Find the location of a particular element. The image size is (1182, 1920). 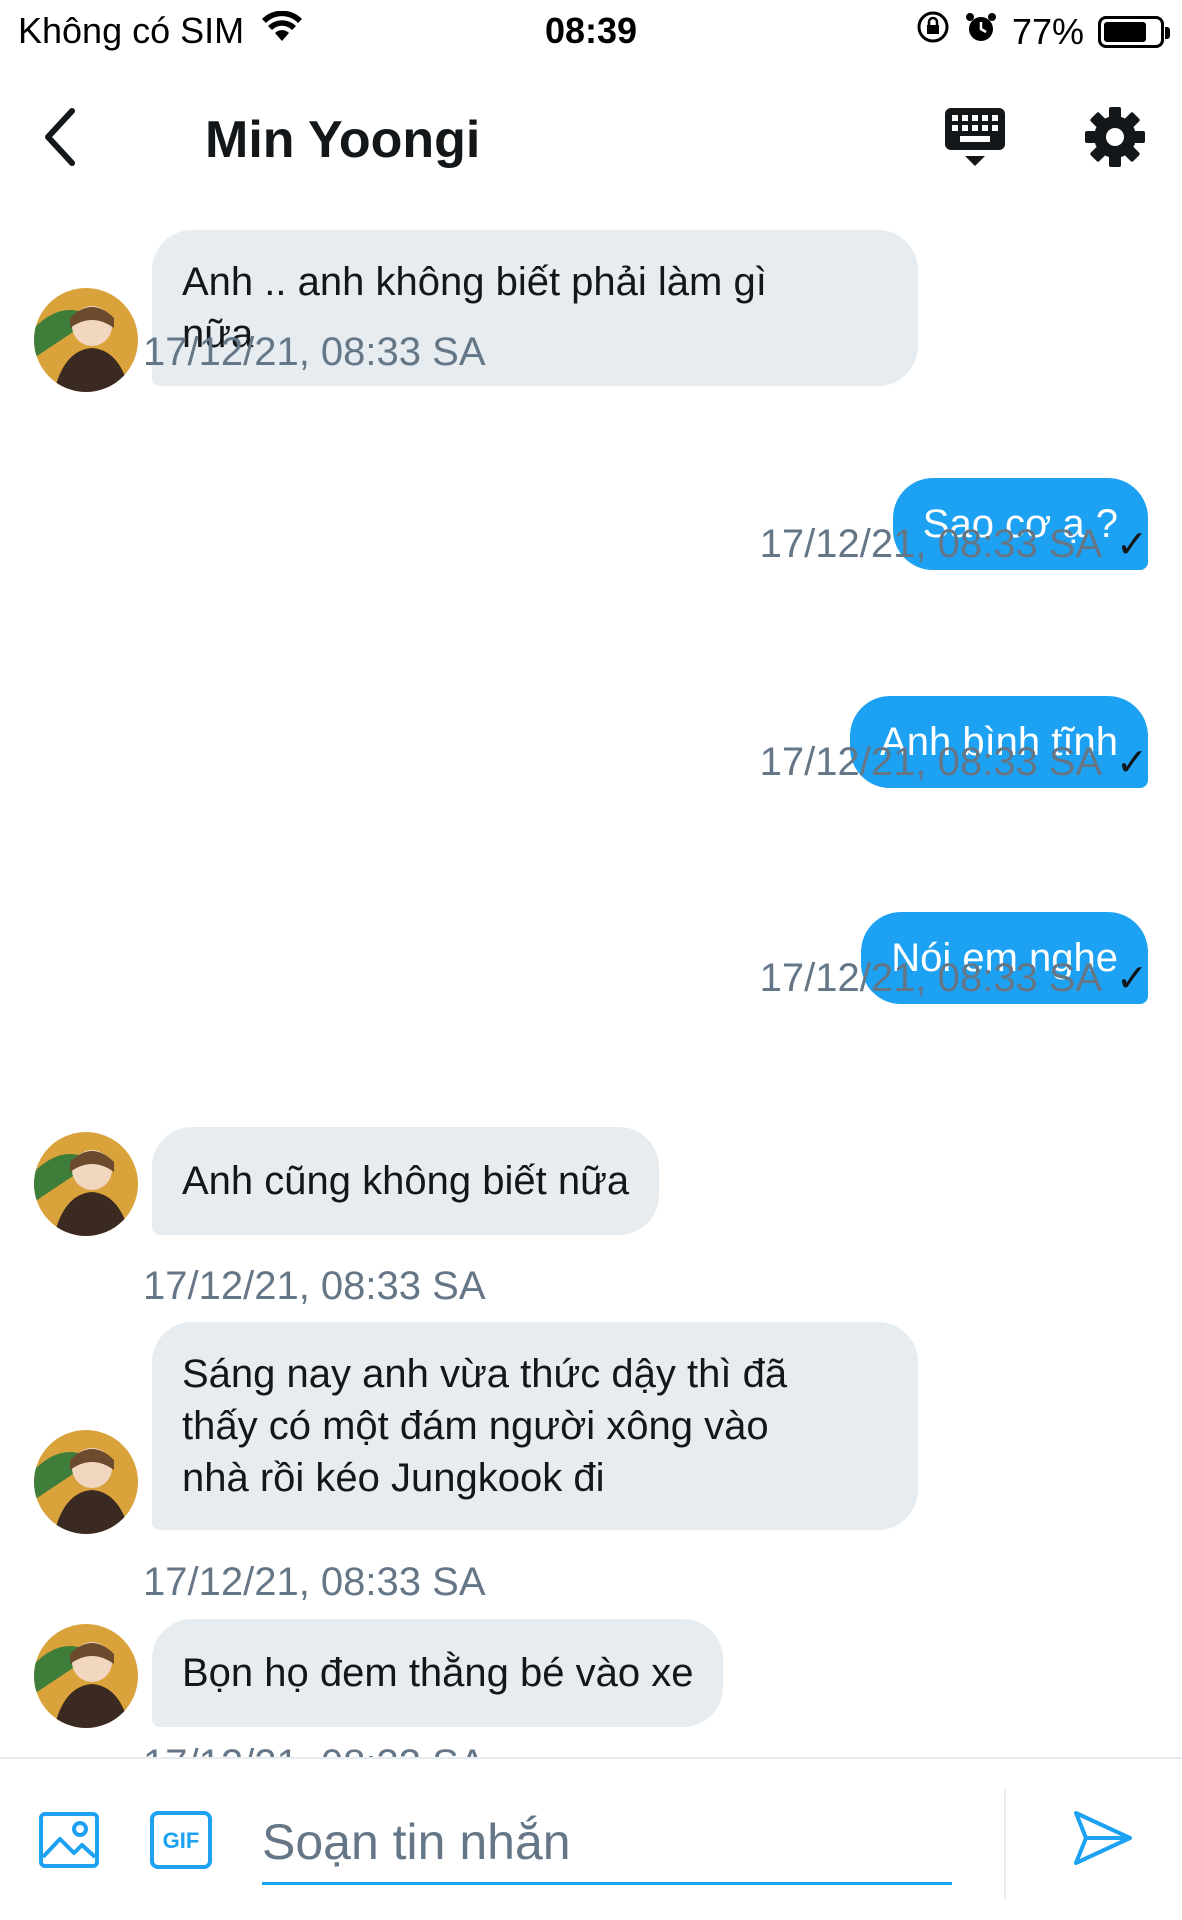

send-button is located at coordinates (1105, 1840).